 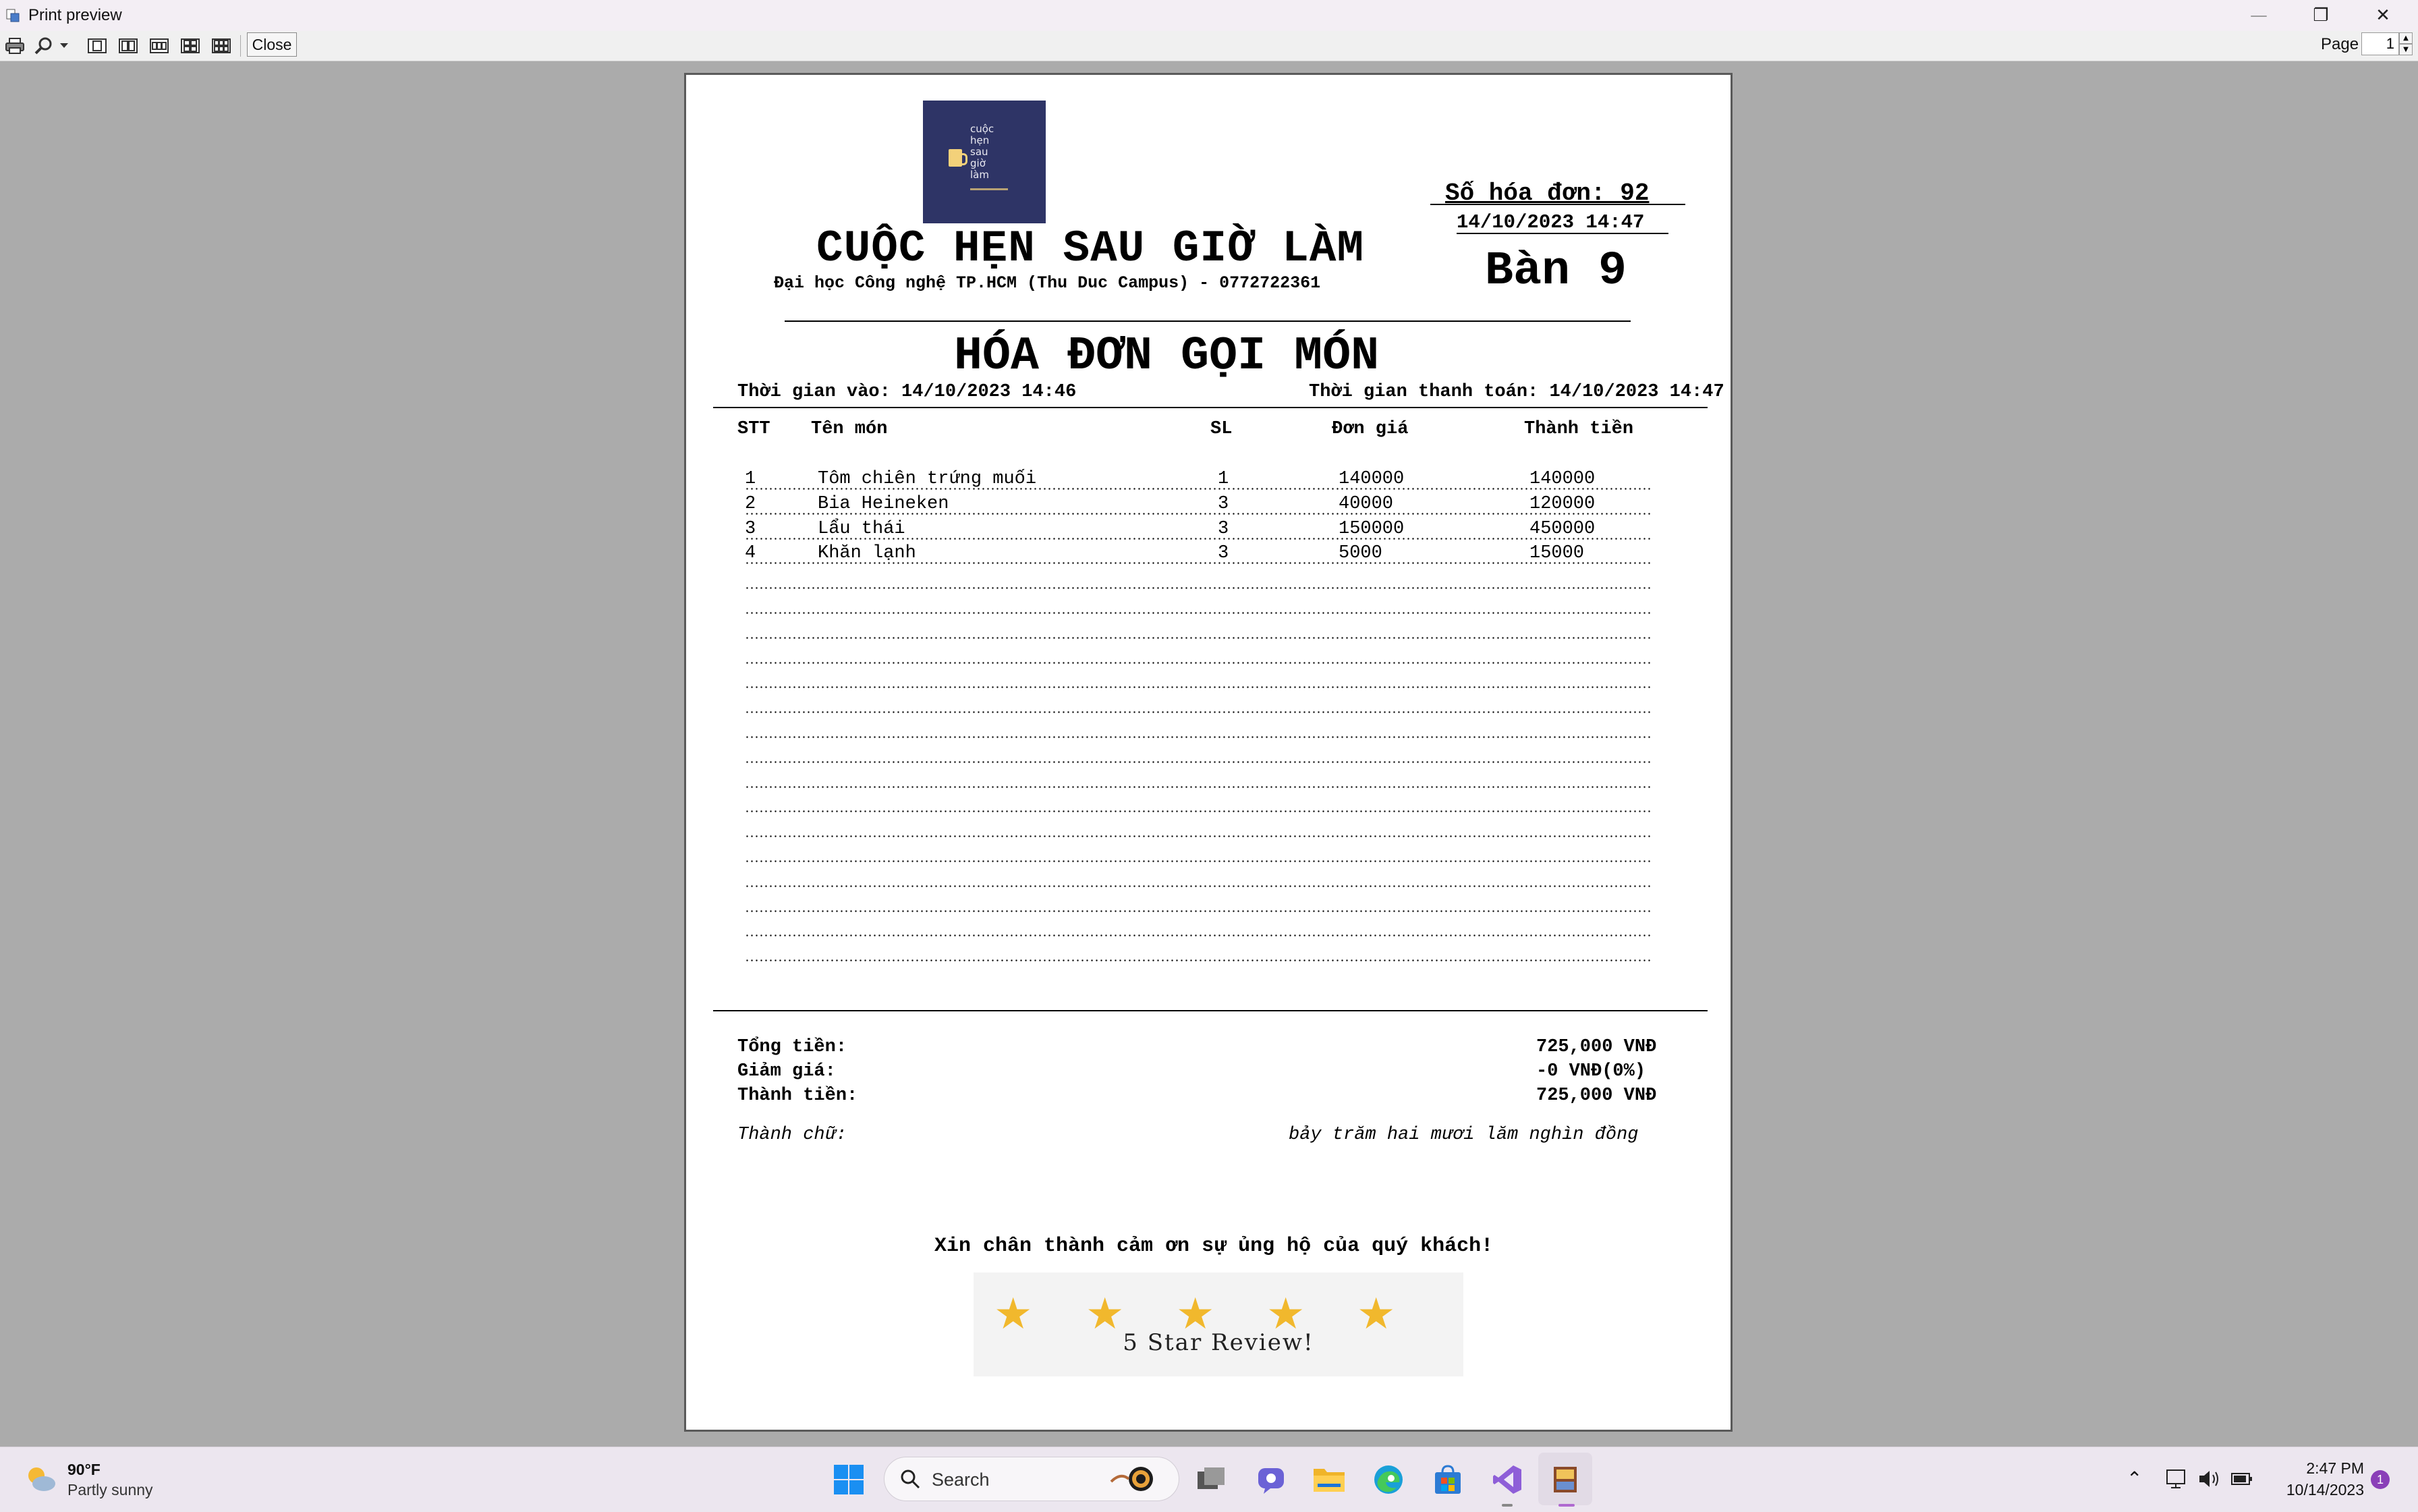 I want to click on dropdown-arrow-icon, so click(x=64, y=45).